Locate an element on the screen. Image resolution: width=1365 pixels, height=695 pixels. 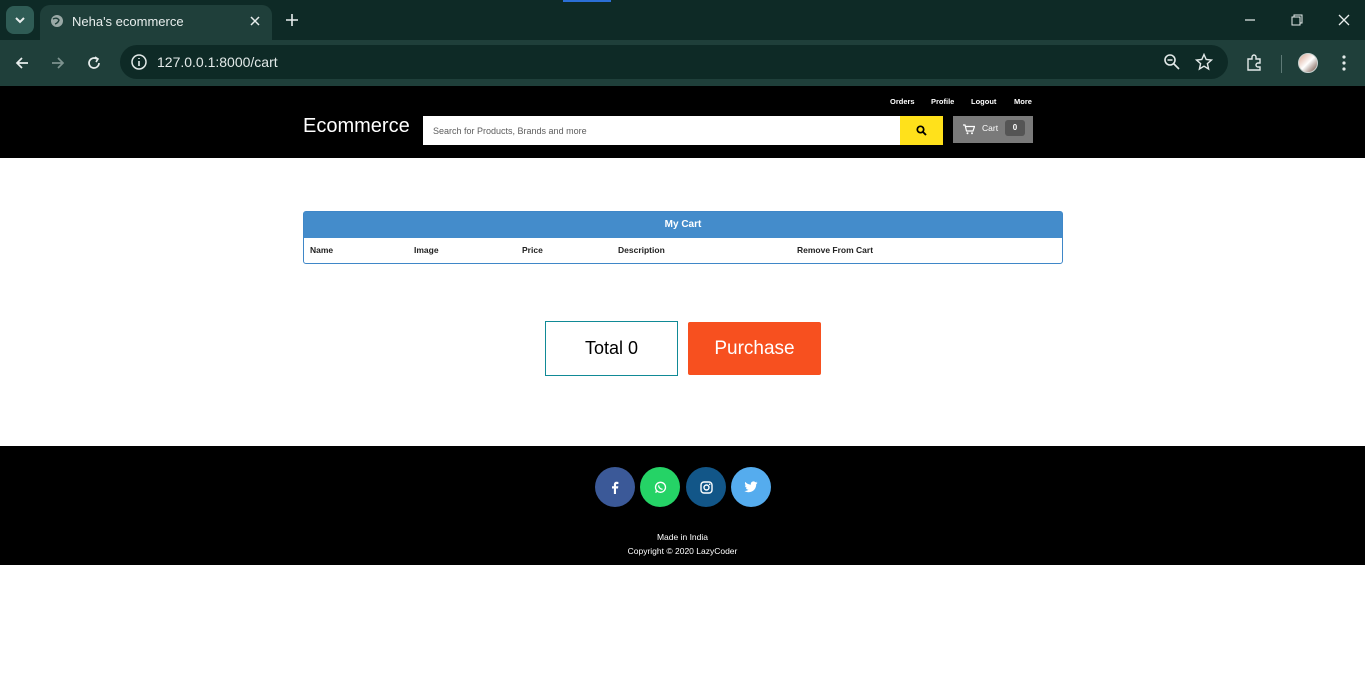
nav-orders: Orders is located at coordinates (902, 101).